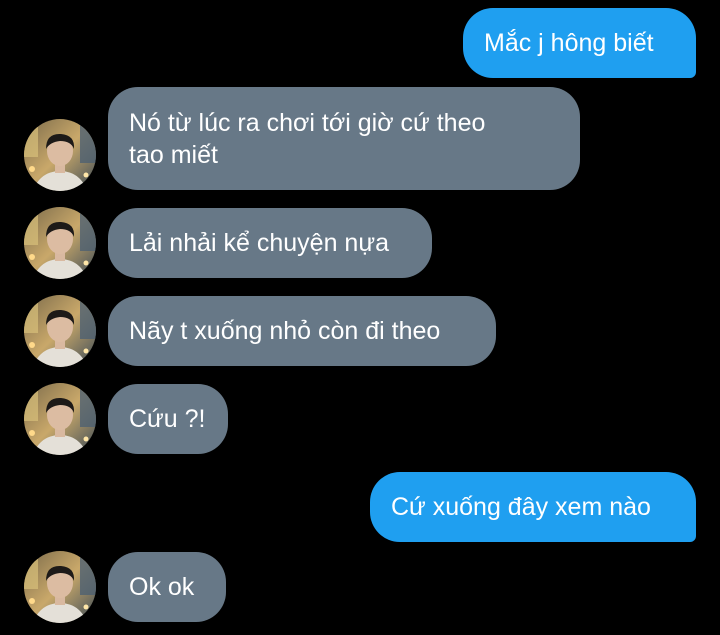 Image resolution: width=720 pixels, height=635 pixels. Describe the element at coordinates (270, 243) in the screenshot. I see `incoming-message-bubble: Lải nhải kể chuyện nựa` at that location.